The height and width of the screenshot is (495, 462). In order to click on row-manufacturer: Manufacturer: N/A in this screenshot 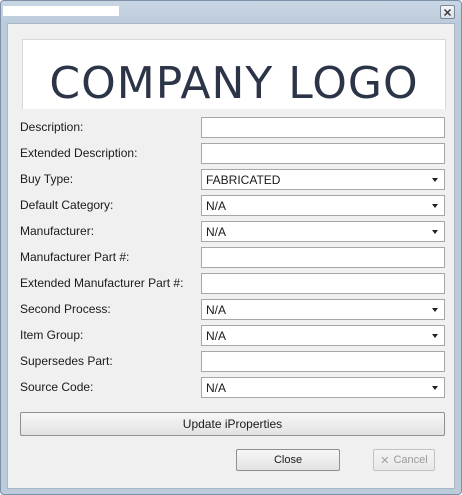, I will do `click(232, 232)`.